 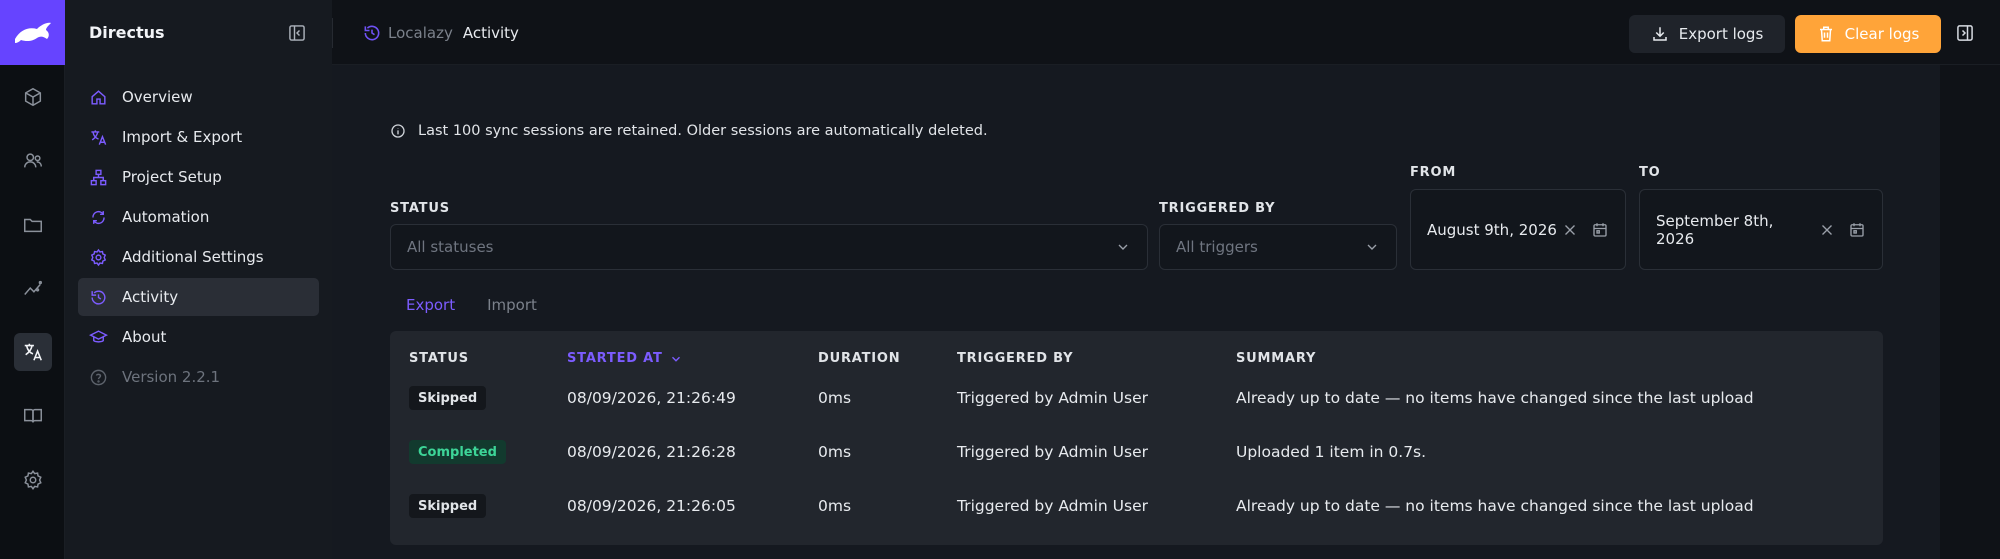 I want to click on column-header-summary: SUMMARY, so click(x=1276, y=358).